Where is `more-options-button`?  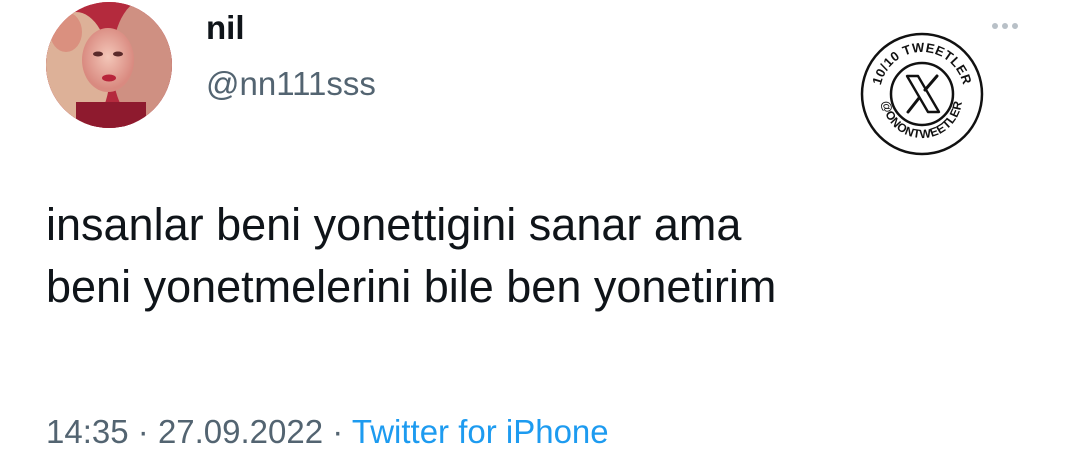
more-options-button is located at coordinates (1005, 26).